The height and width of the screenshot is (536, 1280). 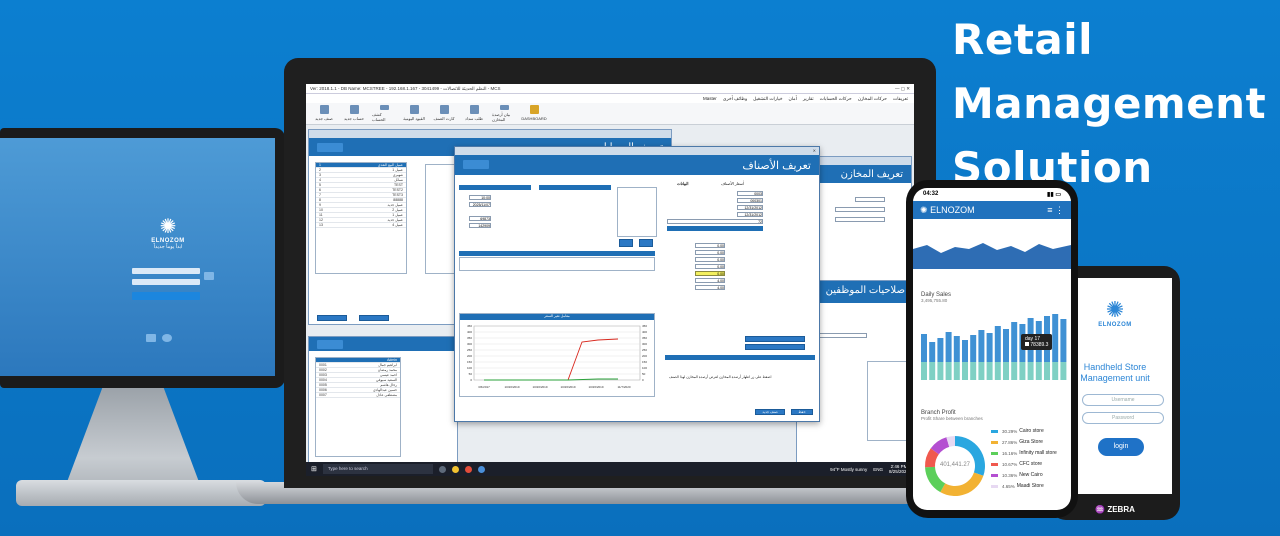 I want to click on employees-title: صلاحيات الموظفين, so click(x=865, y=290).